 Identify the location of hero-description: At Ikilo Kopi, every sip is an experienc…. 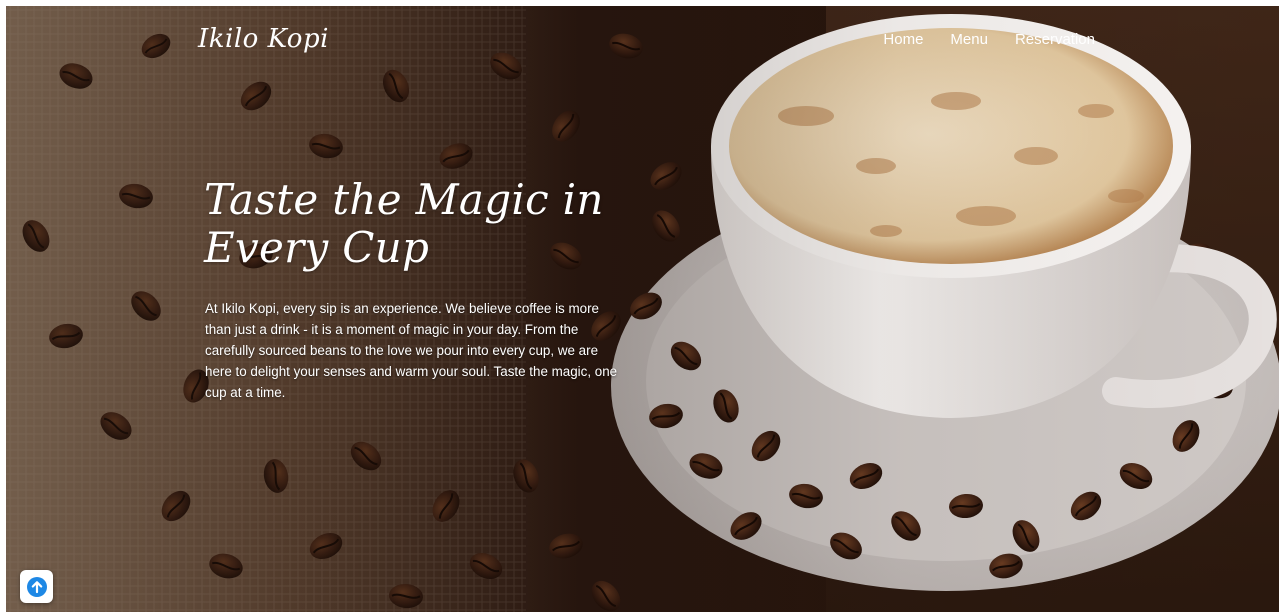
(411, 350).